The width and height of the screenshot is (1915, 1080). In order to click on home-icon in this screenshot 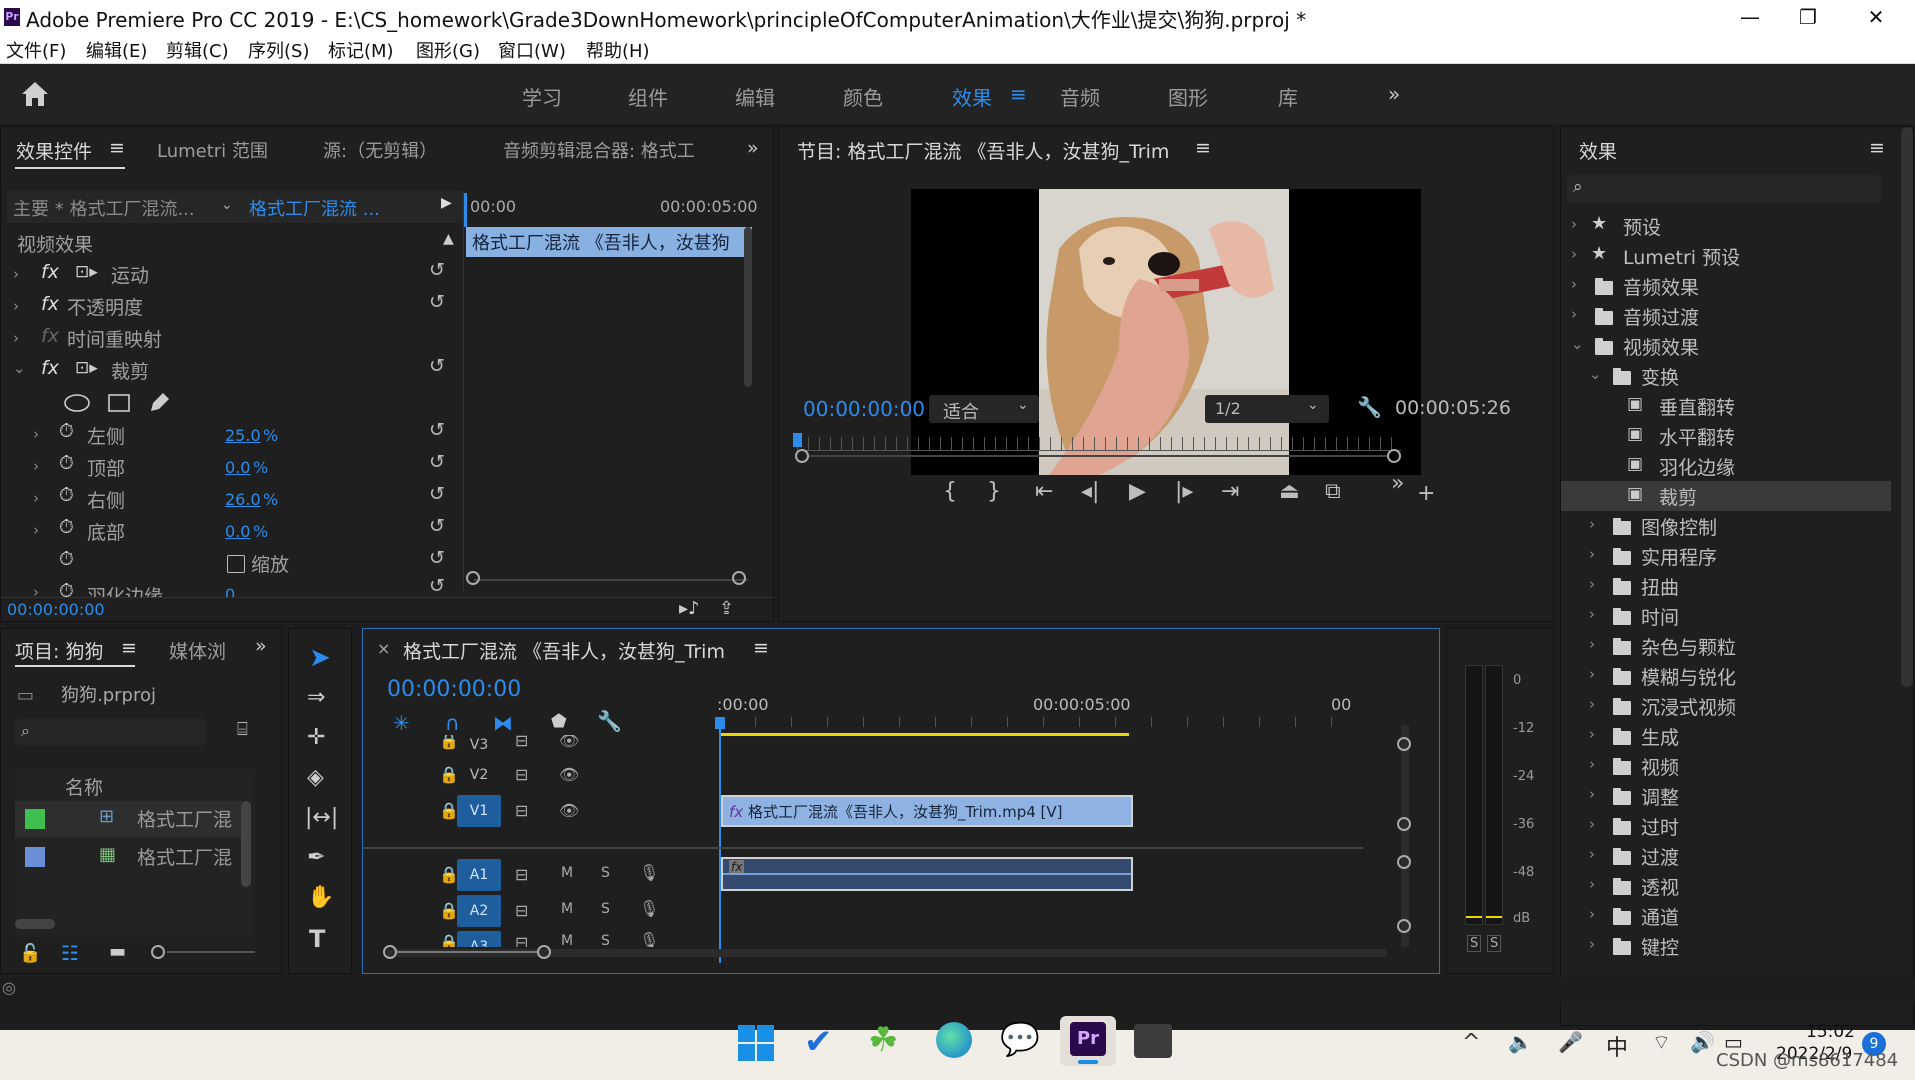, I will do `click(35, 94)`.